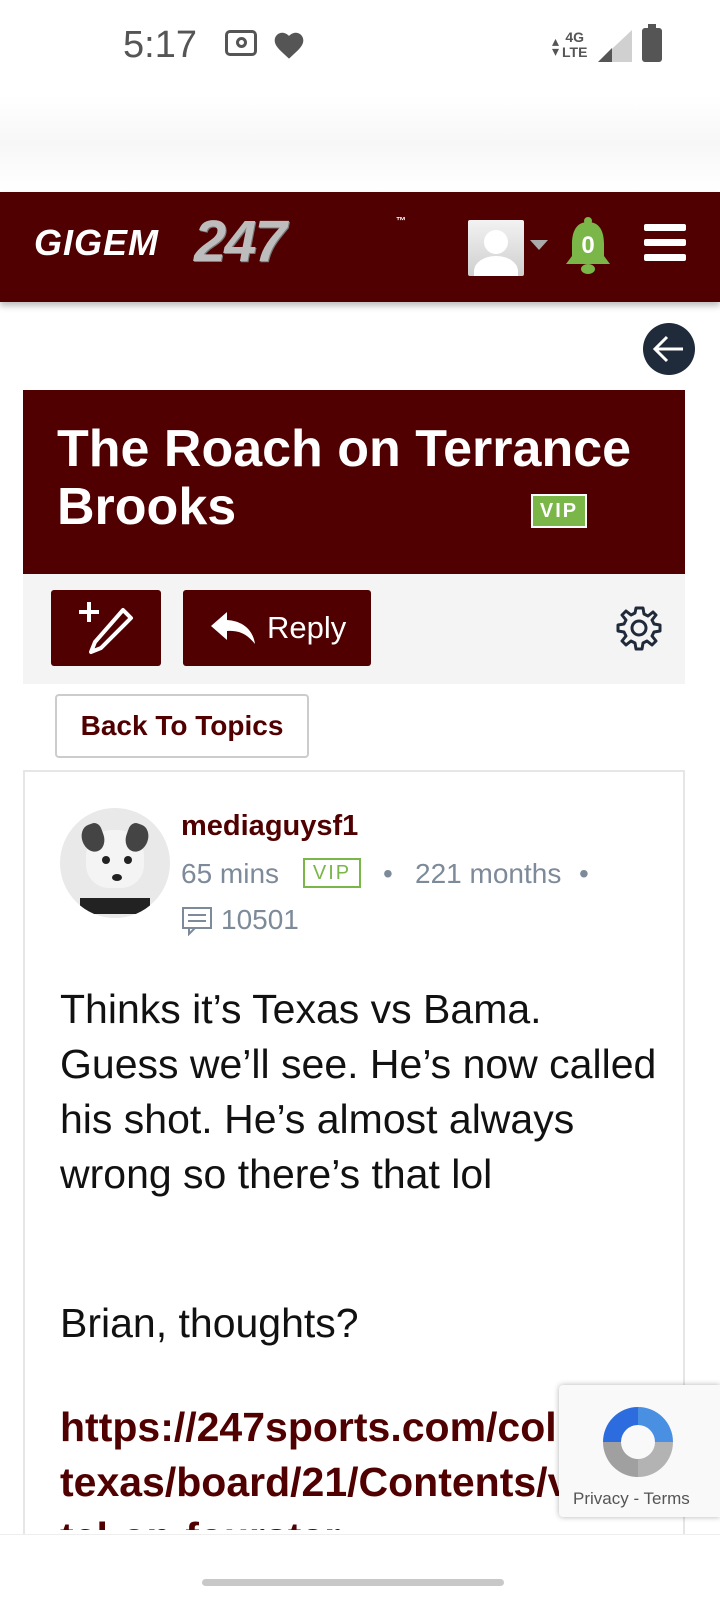  I want to click on hamburger-menu-icon, so click(665, 243).